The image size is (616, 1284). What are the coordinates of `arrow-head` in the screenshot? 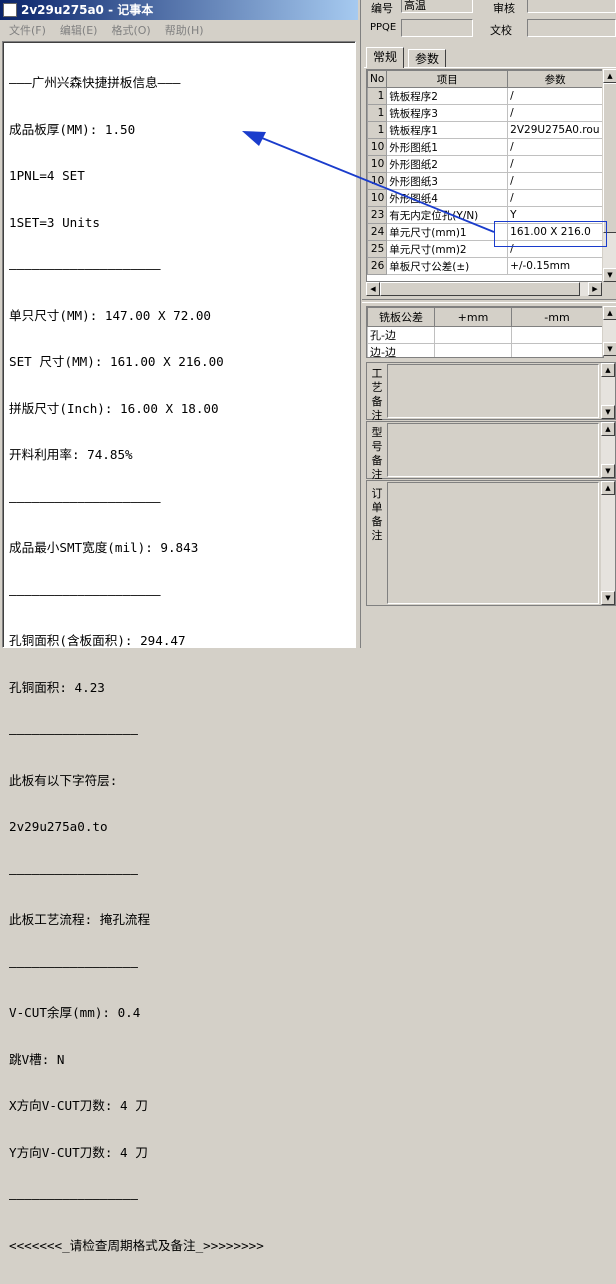 It's located at (254, 138).